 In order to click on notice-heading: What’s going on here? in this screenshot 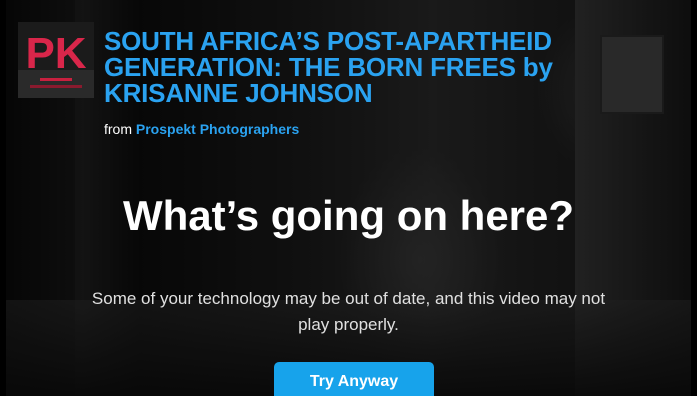, I will do `click(348, 215)`.